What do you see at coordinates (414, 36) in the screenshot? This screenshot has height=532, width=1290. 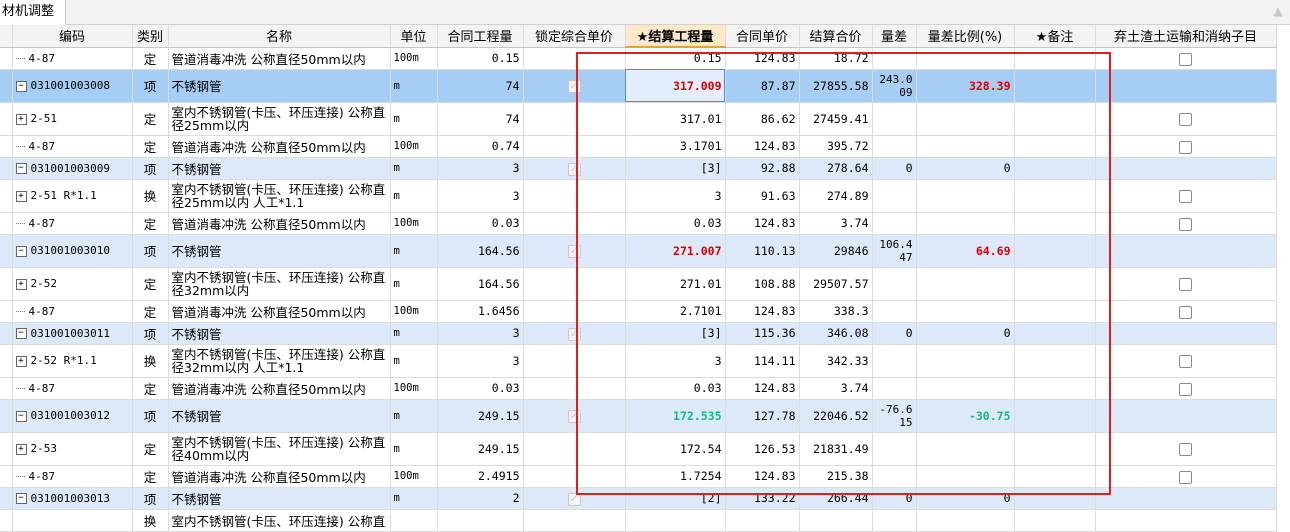 I see `col-unit-header: 单位` at bounding box center [414, 36].